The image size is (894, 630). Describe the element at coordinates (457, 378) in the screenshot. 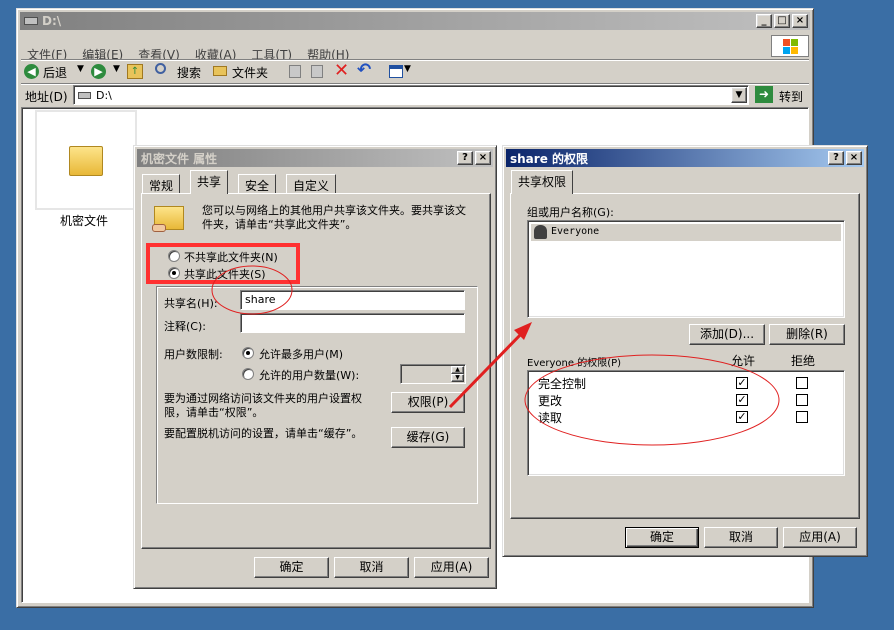

I see `spin-down-icon: ▼` at that location.